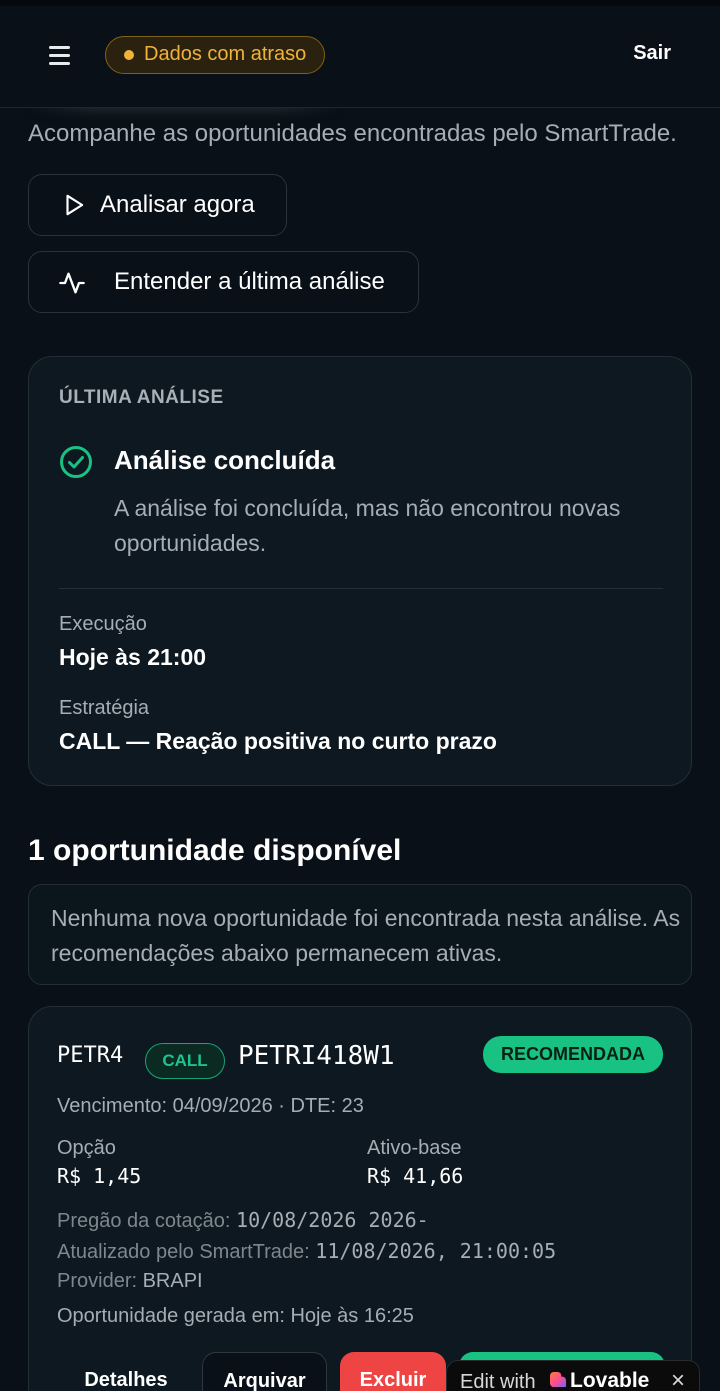  Describe the element at coordinates (316, 1056) in the screenshot. I see `option-code: PETRI418W1` at that location.